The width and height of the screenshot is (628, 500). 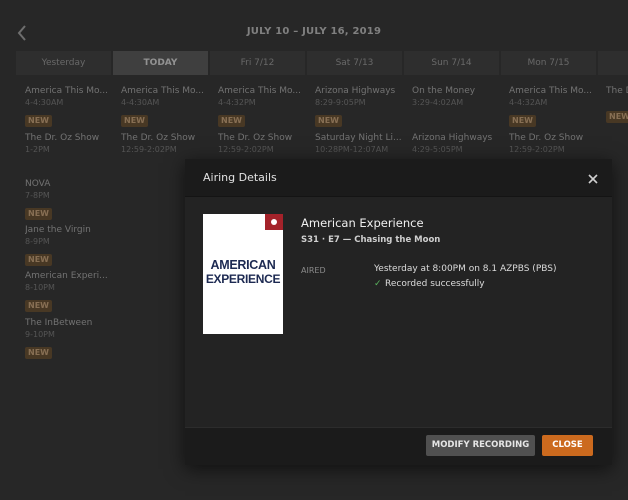 I want to click on checkmark-icon: ✓, so click(x=378, y=284).